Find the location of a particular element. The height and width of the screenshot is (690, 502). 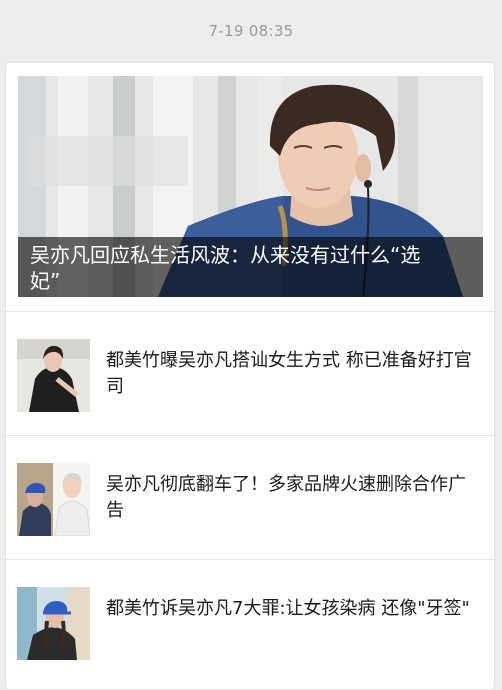

news-title: 都美竹曝吴亦凡搭讪女生方式 称已准备好打官司 is located at coordinates (289, 373).